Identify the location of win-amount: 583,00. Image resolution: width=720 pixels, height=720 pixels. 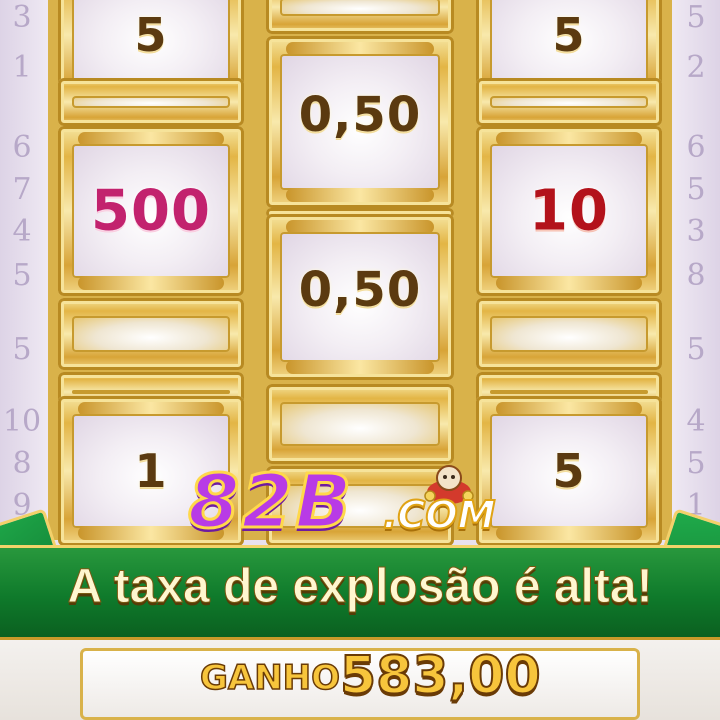
(440, 676).